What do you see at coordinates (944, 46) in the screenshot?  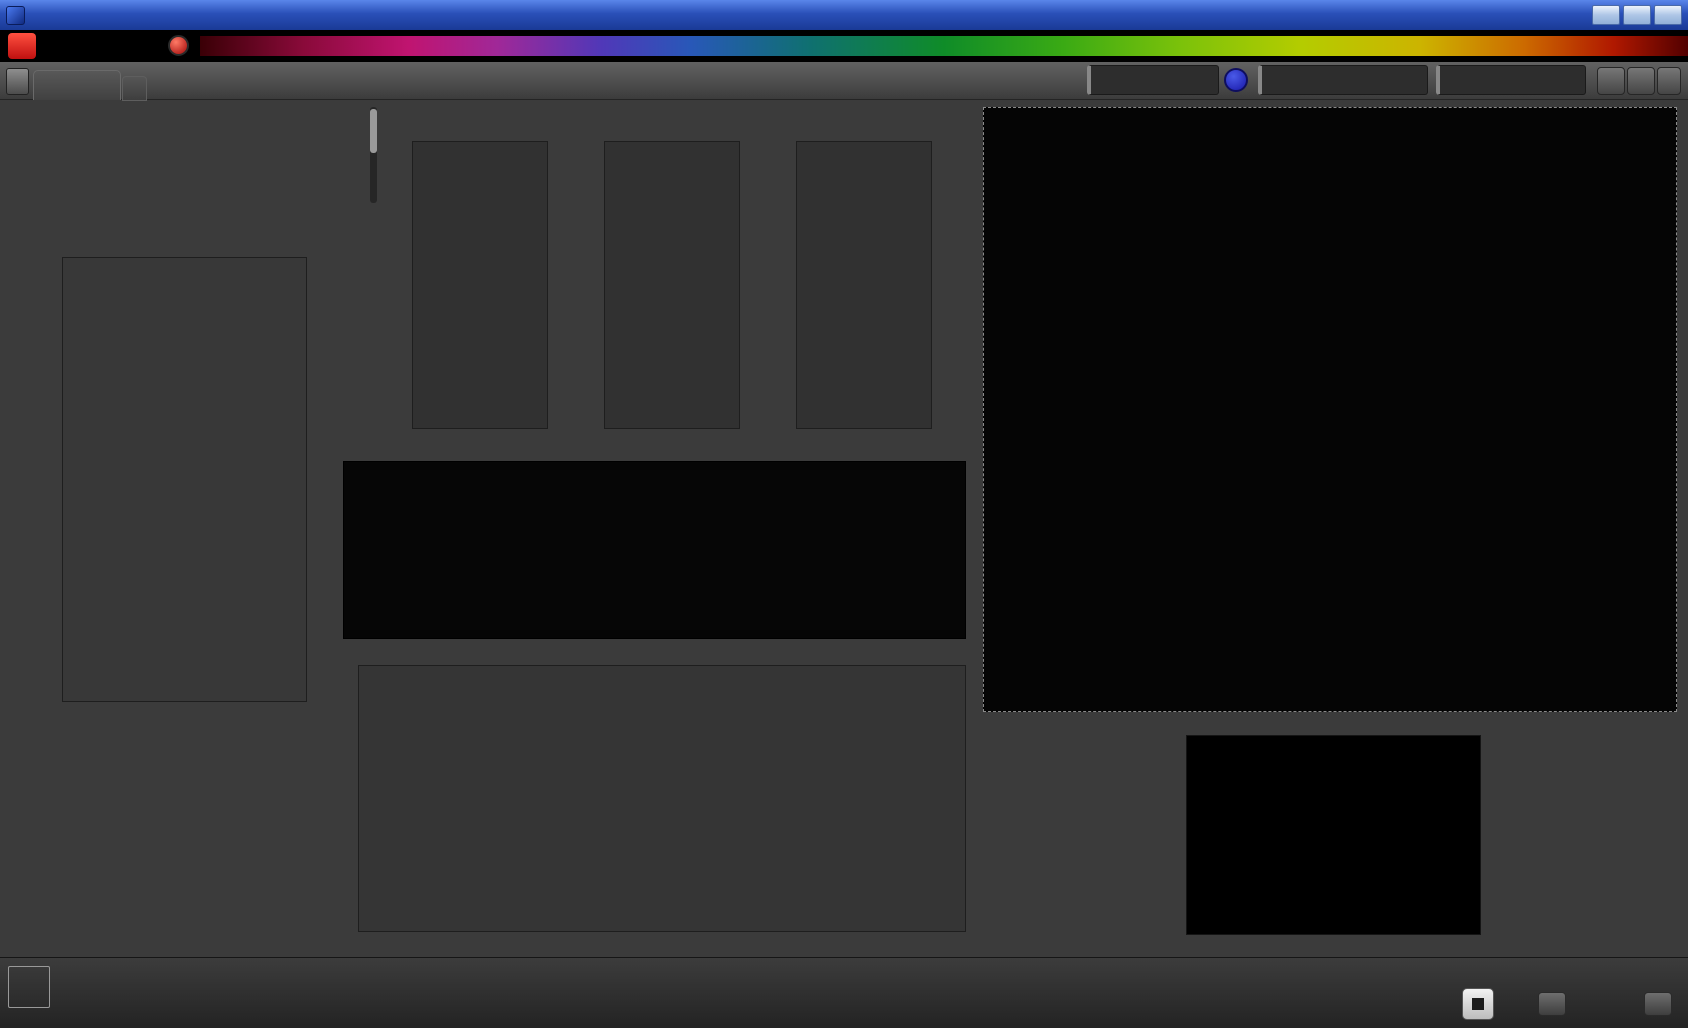 I see `rainbow-gradient-bar` at bounding box center [944, 46].